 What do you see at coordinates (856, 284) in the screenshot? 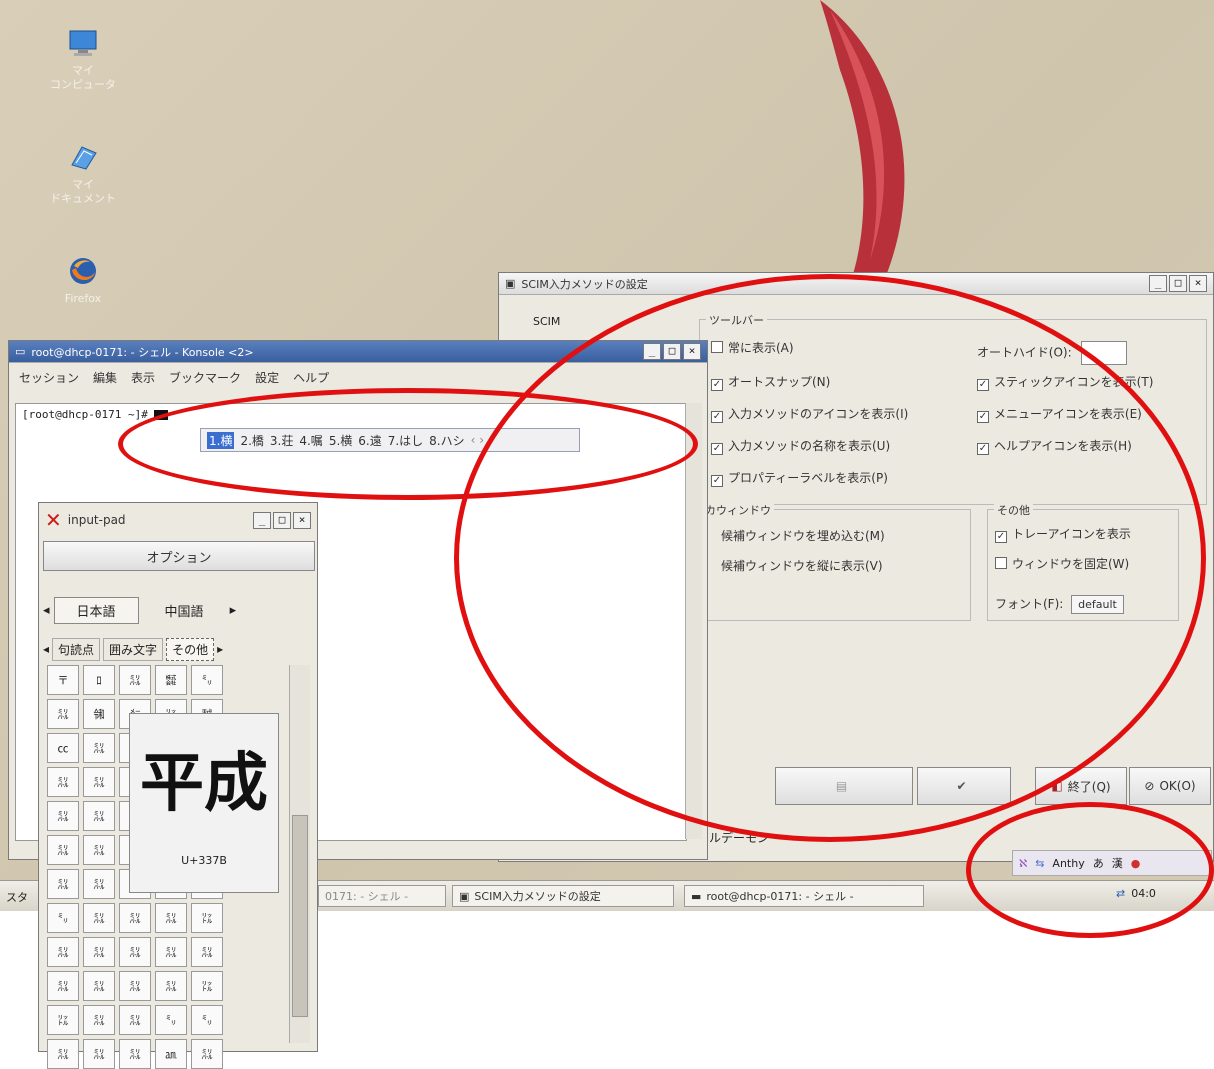
I see `scim-titlebar: ▣ SCIM入力メソッドの設定 _ □ ×` at bounding box center [856, 284].